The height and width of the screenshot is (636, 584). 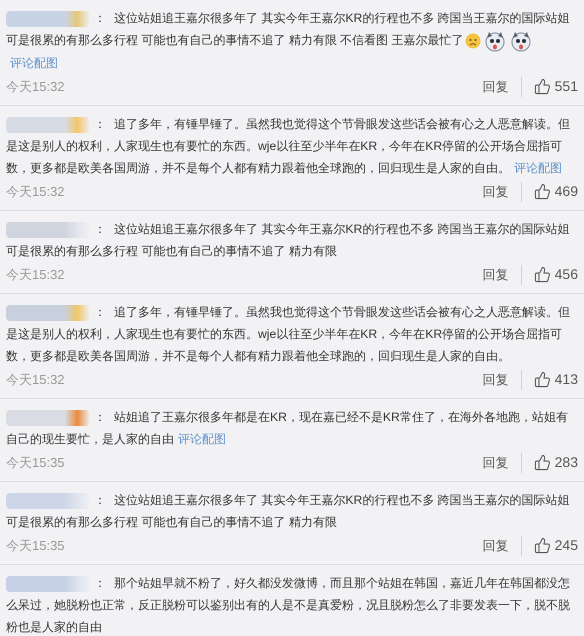 I want to click on comment-text: ： 追了多年，有锤早锤了。虽然我也觉得这个节骨眼发这些话会被有心之人恶意解读。但是这是别人的权利，人家现生也有要忙的东西。wje以往至少半年在KR，今年在KR停留的公开场合屈指可数，更多都是欧美各国周游，并不是每个人都有精力跟着他全球跑的，回归现生是人家的自由。 评论配图, so click(x=288, y=146).